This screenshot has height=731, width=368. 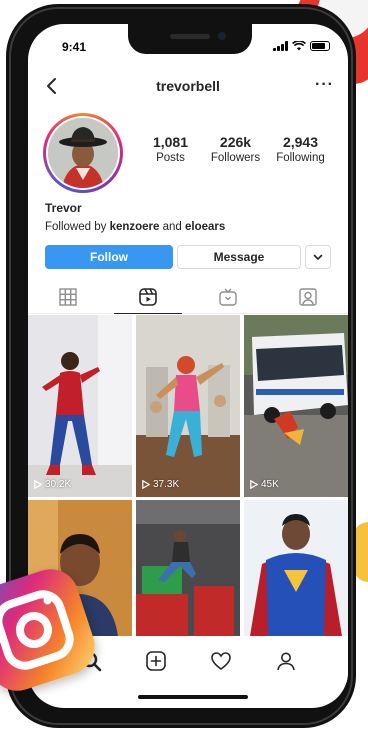 What do you see at coordinates (320, 46) in the screenshot?
I see `battery-icon` at bounding box center [320, 46].